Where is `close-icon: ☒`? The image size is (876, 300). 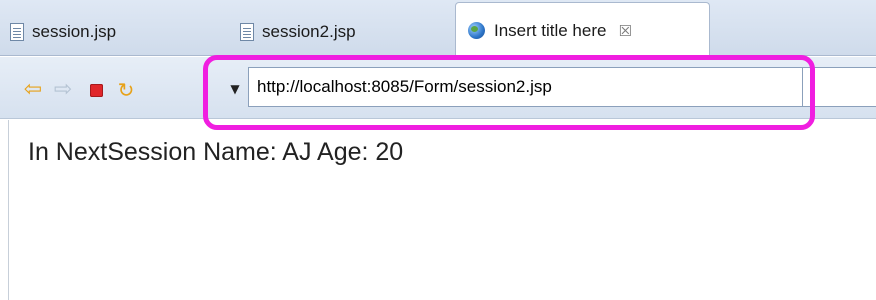
close-icon: ☒ is located at coordinates (624, 31).